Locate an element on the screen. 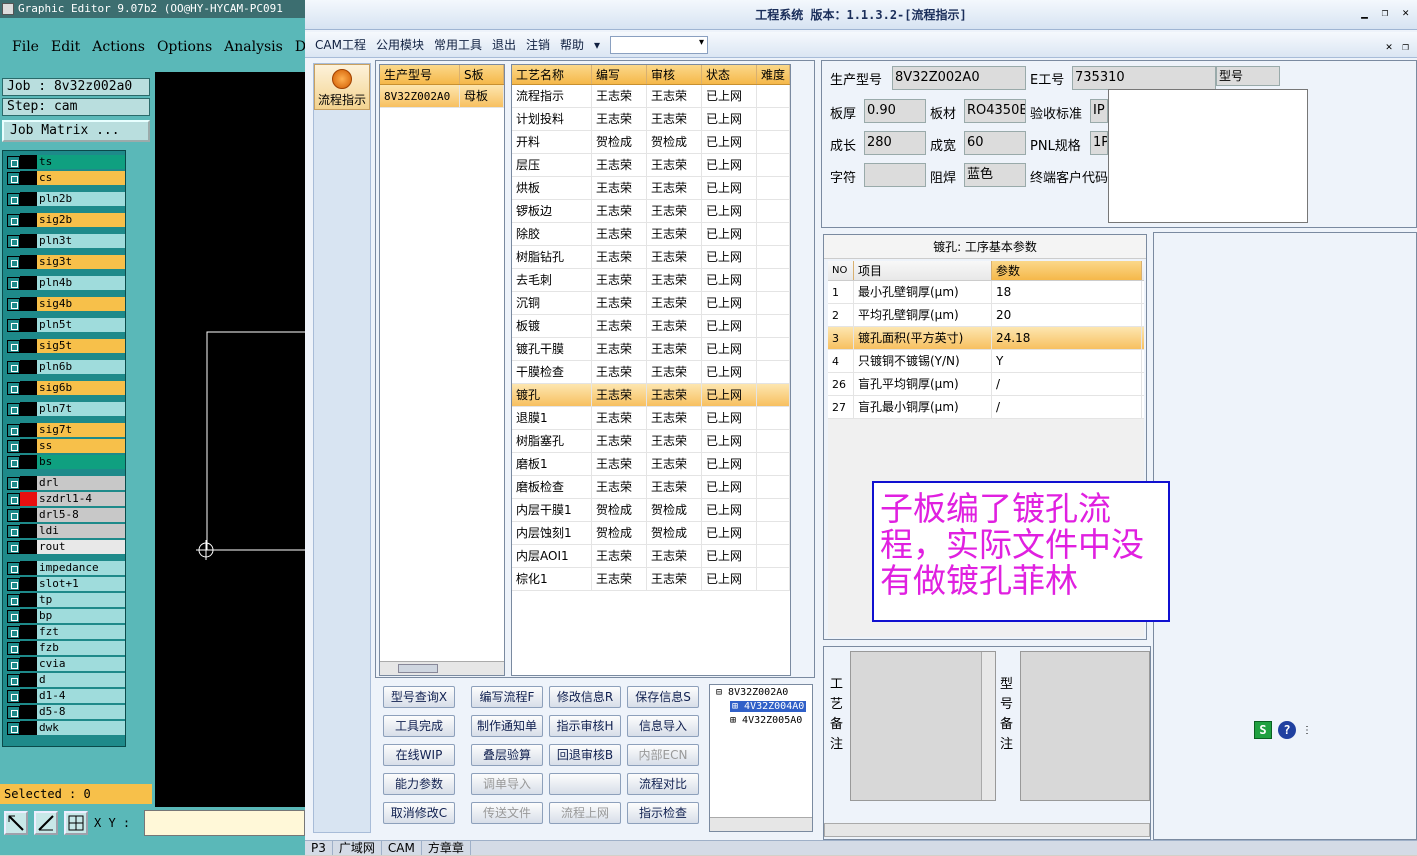 The height and width of the screenshot is (856, 1417). layer-row: ts is located at coordinates (66, 162).